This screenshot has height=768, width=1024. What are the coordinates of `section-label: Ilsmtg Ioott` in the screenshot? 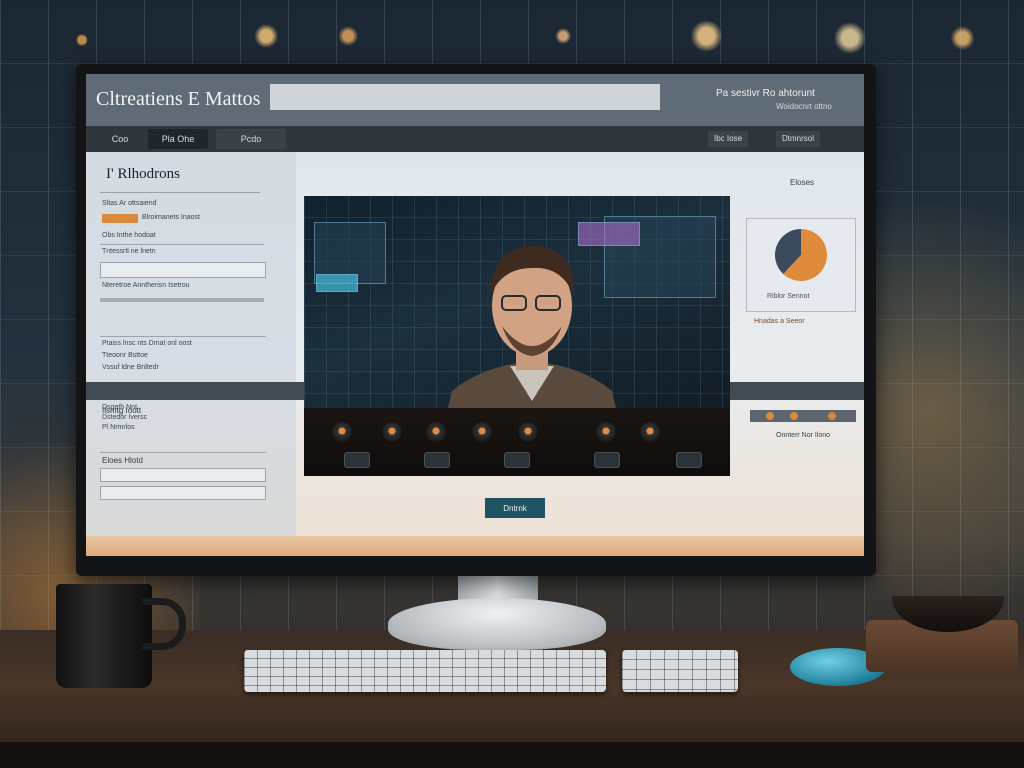 It's located at (122, 410).